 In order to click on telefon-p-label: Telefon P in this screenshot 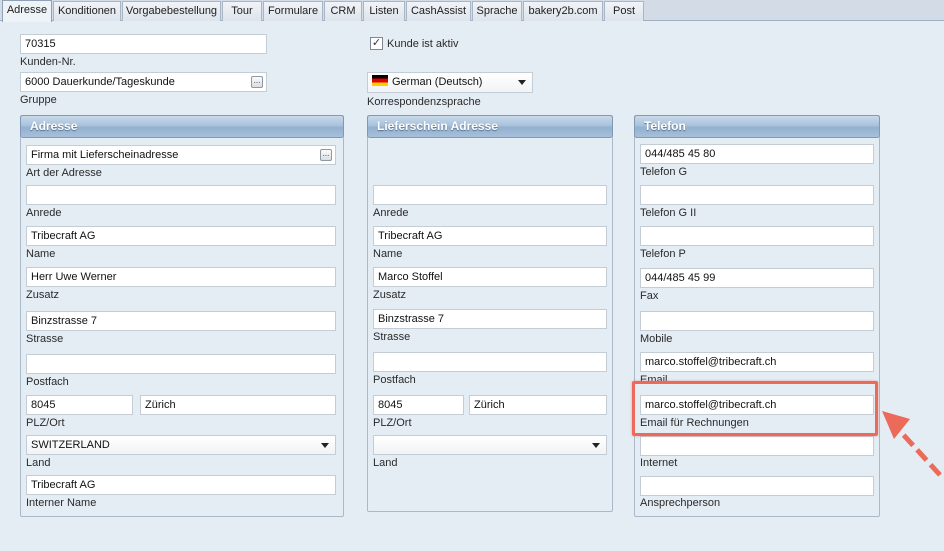, I will do `click(663, 254)`.